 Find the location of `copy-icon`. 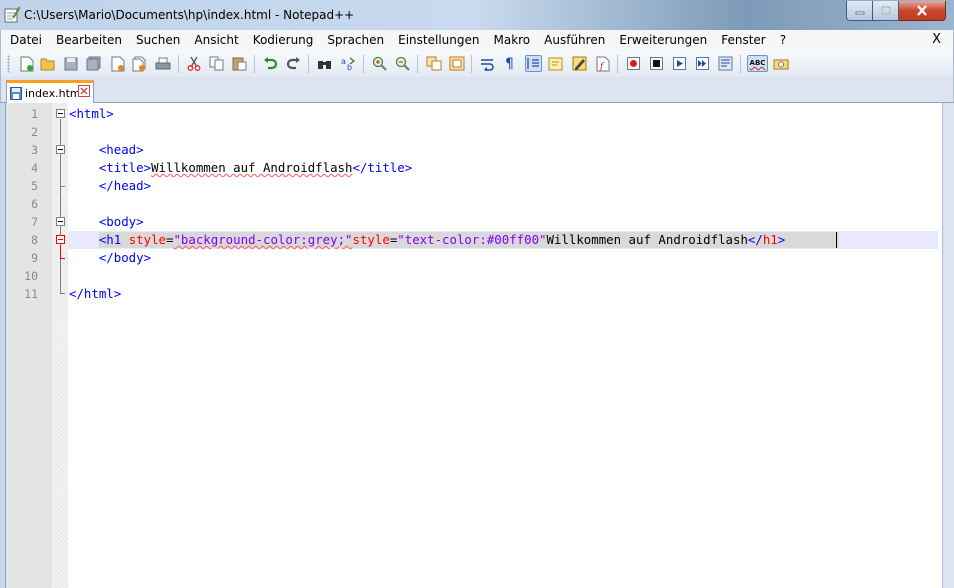

copy-icon is located at coordinates (216, 63).